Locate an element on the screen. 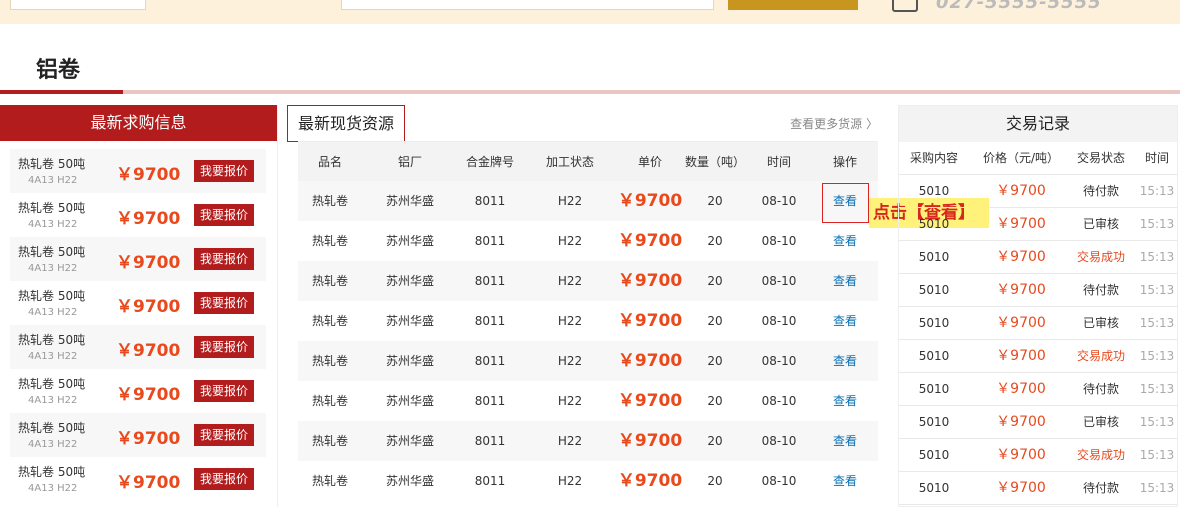 The width and height of the screenshot is (1180, 507). trade-row: 5010 ￥9700 待付款 15:13 is located at coordinates (1038, 290).